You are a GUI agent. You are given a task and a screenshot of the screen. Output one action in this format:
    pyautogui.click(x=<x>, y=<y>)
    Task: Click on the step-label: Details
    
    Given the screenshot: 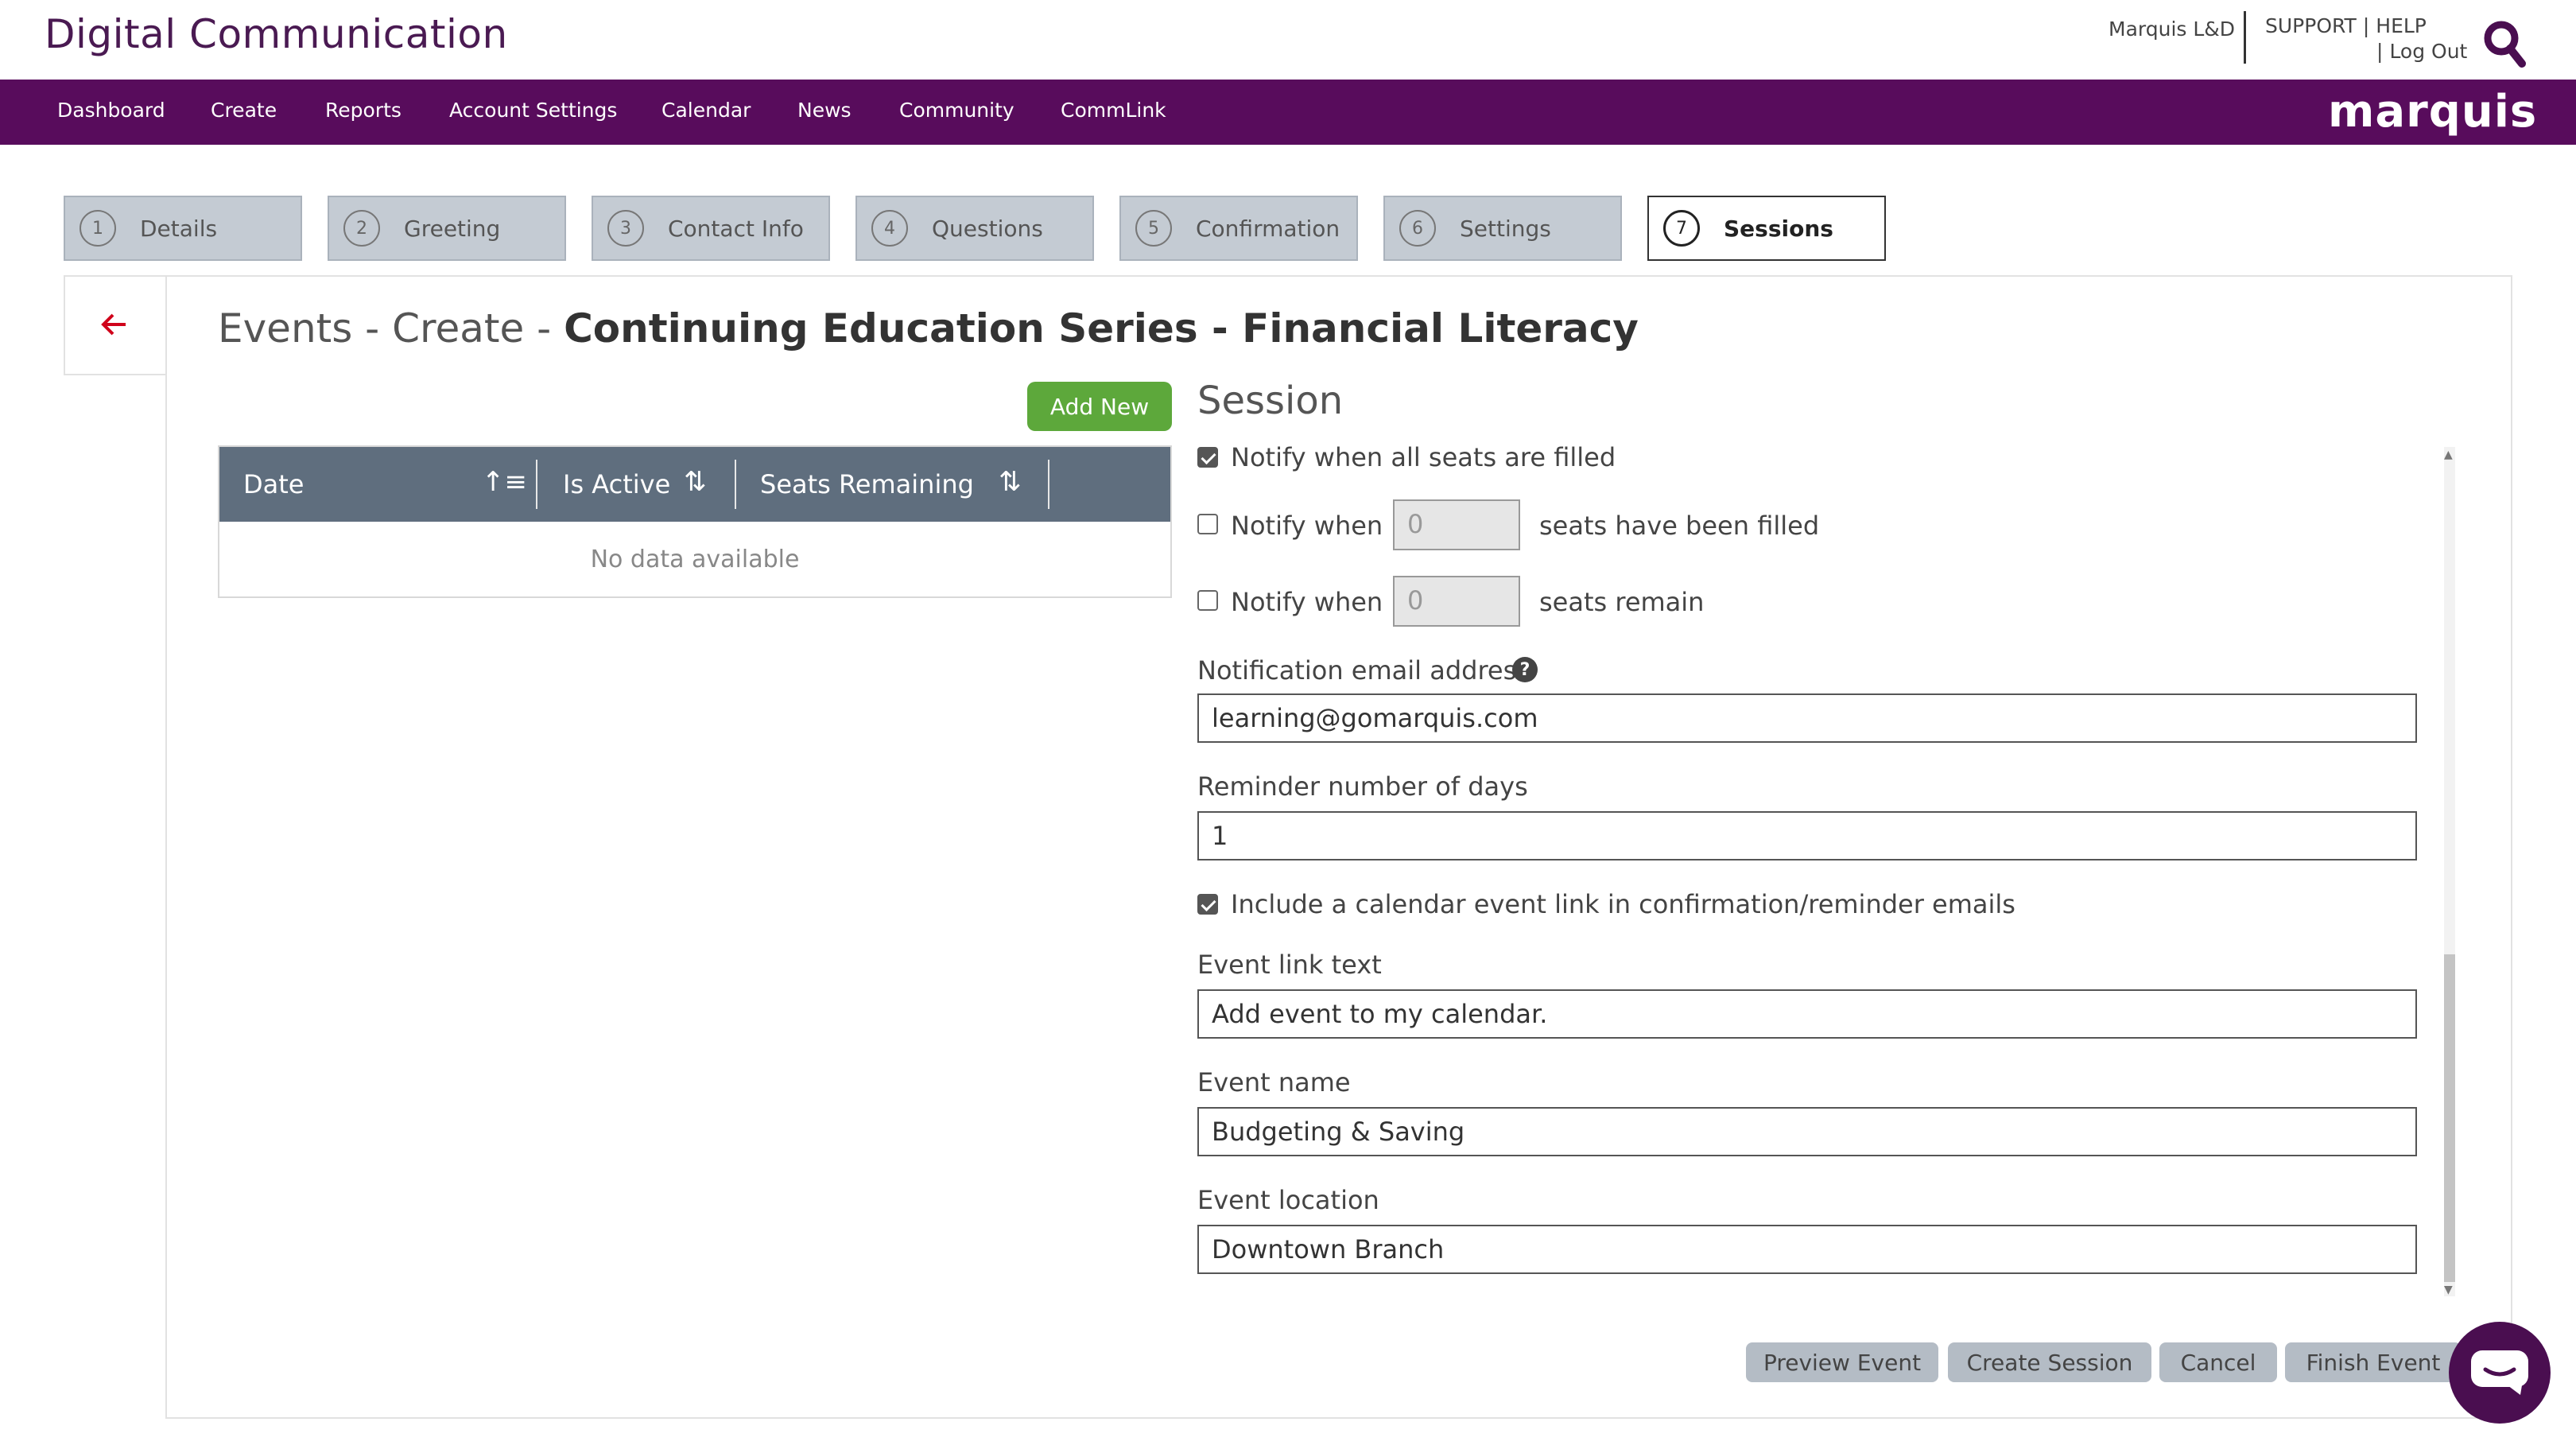 What is the action you would take?
    pyautogui.click(x=179, y=228)
    